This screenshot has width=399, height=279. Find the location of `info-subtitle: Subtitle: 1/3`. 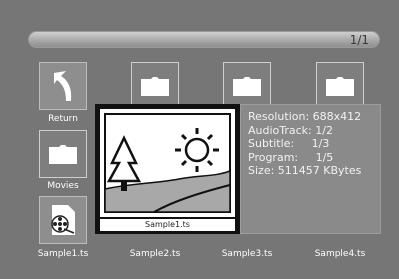

info-subtitle: Subtitle: 1/3 is located at coordinates (289, 143).